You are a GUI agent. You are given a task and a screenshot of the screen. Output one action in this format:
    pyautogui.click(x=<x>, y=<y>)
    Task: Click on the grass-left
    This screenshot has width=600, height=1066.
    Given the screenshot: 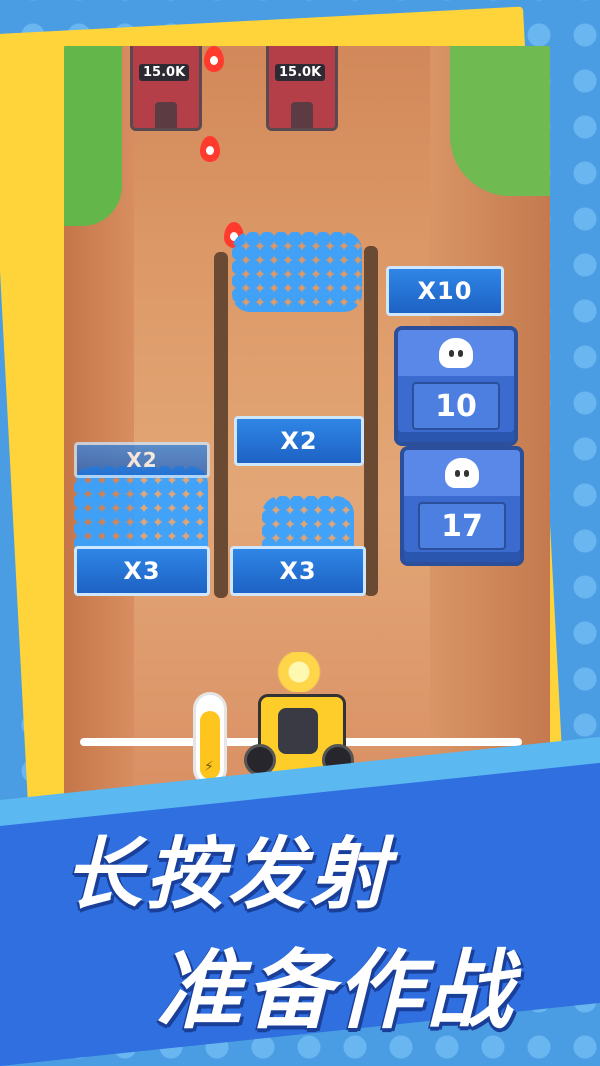 What is the action you would take?
    pyautogui.click(x=93, y=136)
    